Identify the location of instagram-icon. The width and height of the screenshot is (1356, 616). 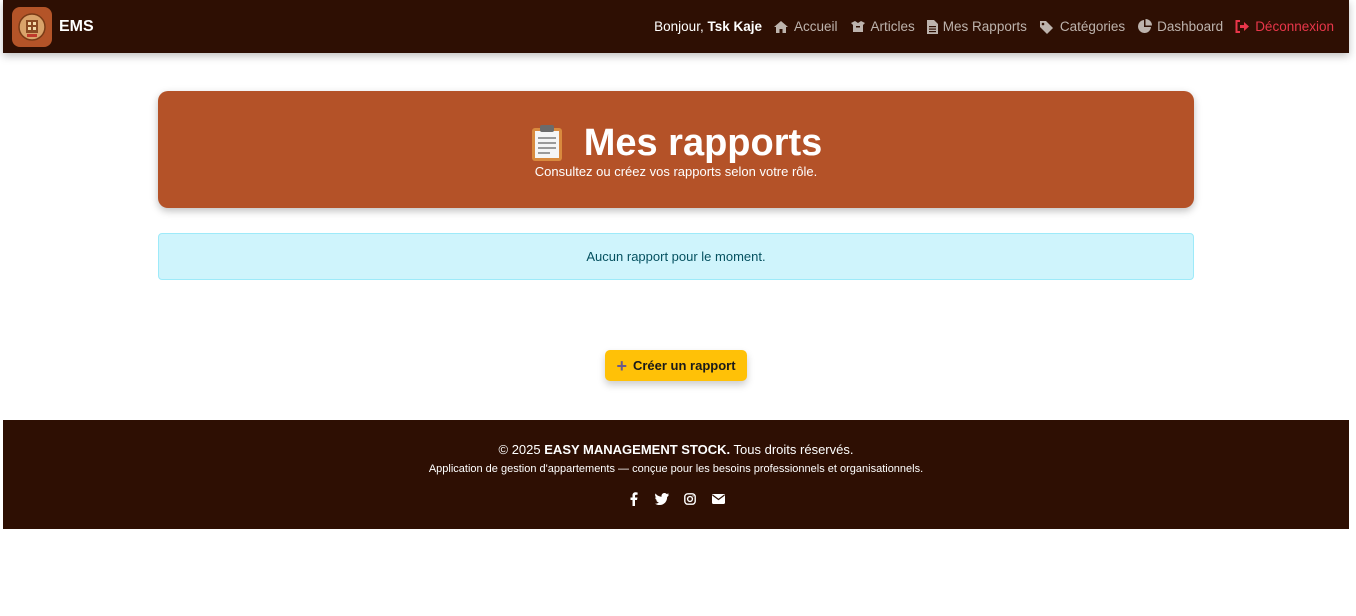
(690, 499).